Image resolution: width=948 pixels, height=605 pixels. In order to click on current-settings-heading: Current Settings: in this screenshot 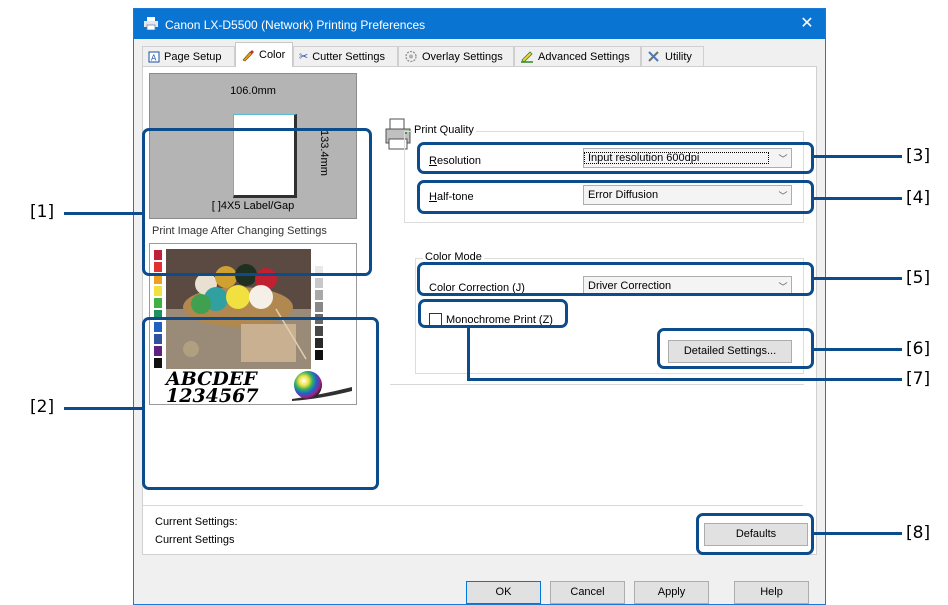, I will do `click(196, 522)`.